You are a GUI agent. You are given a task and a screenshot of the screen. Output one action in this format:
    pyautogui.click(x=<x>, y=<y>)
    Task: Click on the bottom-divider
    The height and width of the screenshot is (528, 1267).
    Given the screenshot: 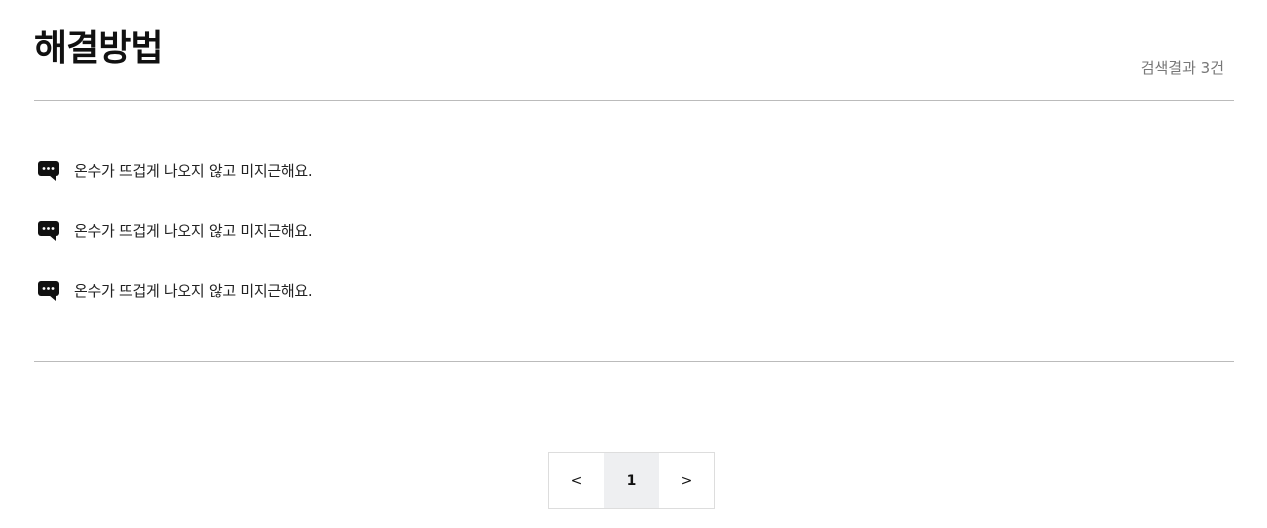 What is the action you would take?
    pyautogui.click(x=634, y=361)
    